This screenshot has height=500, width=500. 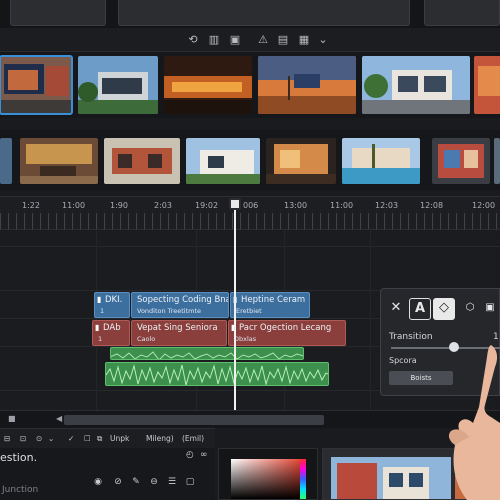 What do you see at coordinates (118, 482) in the screenshot?
I see `link-icon: ⊘` at bounding box center [118, 482].